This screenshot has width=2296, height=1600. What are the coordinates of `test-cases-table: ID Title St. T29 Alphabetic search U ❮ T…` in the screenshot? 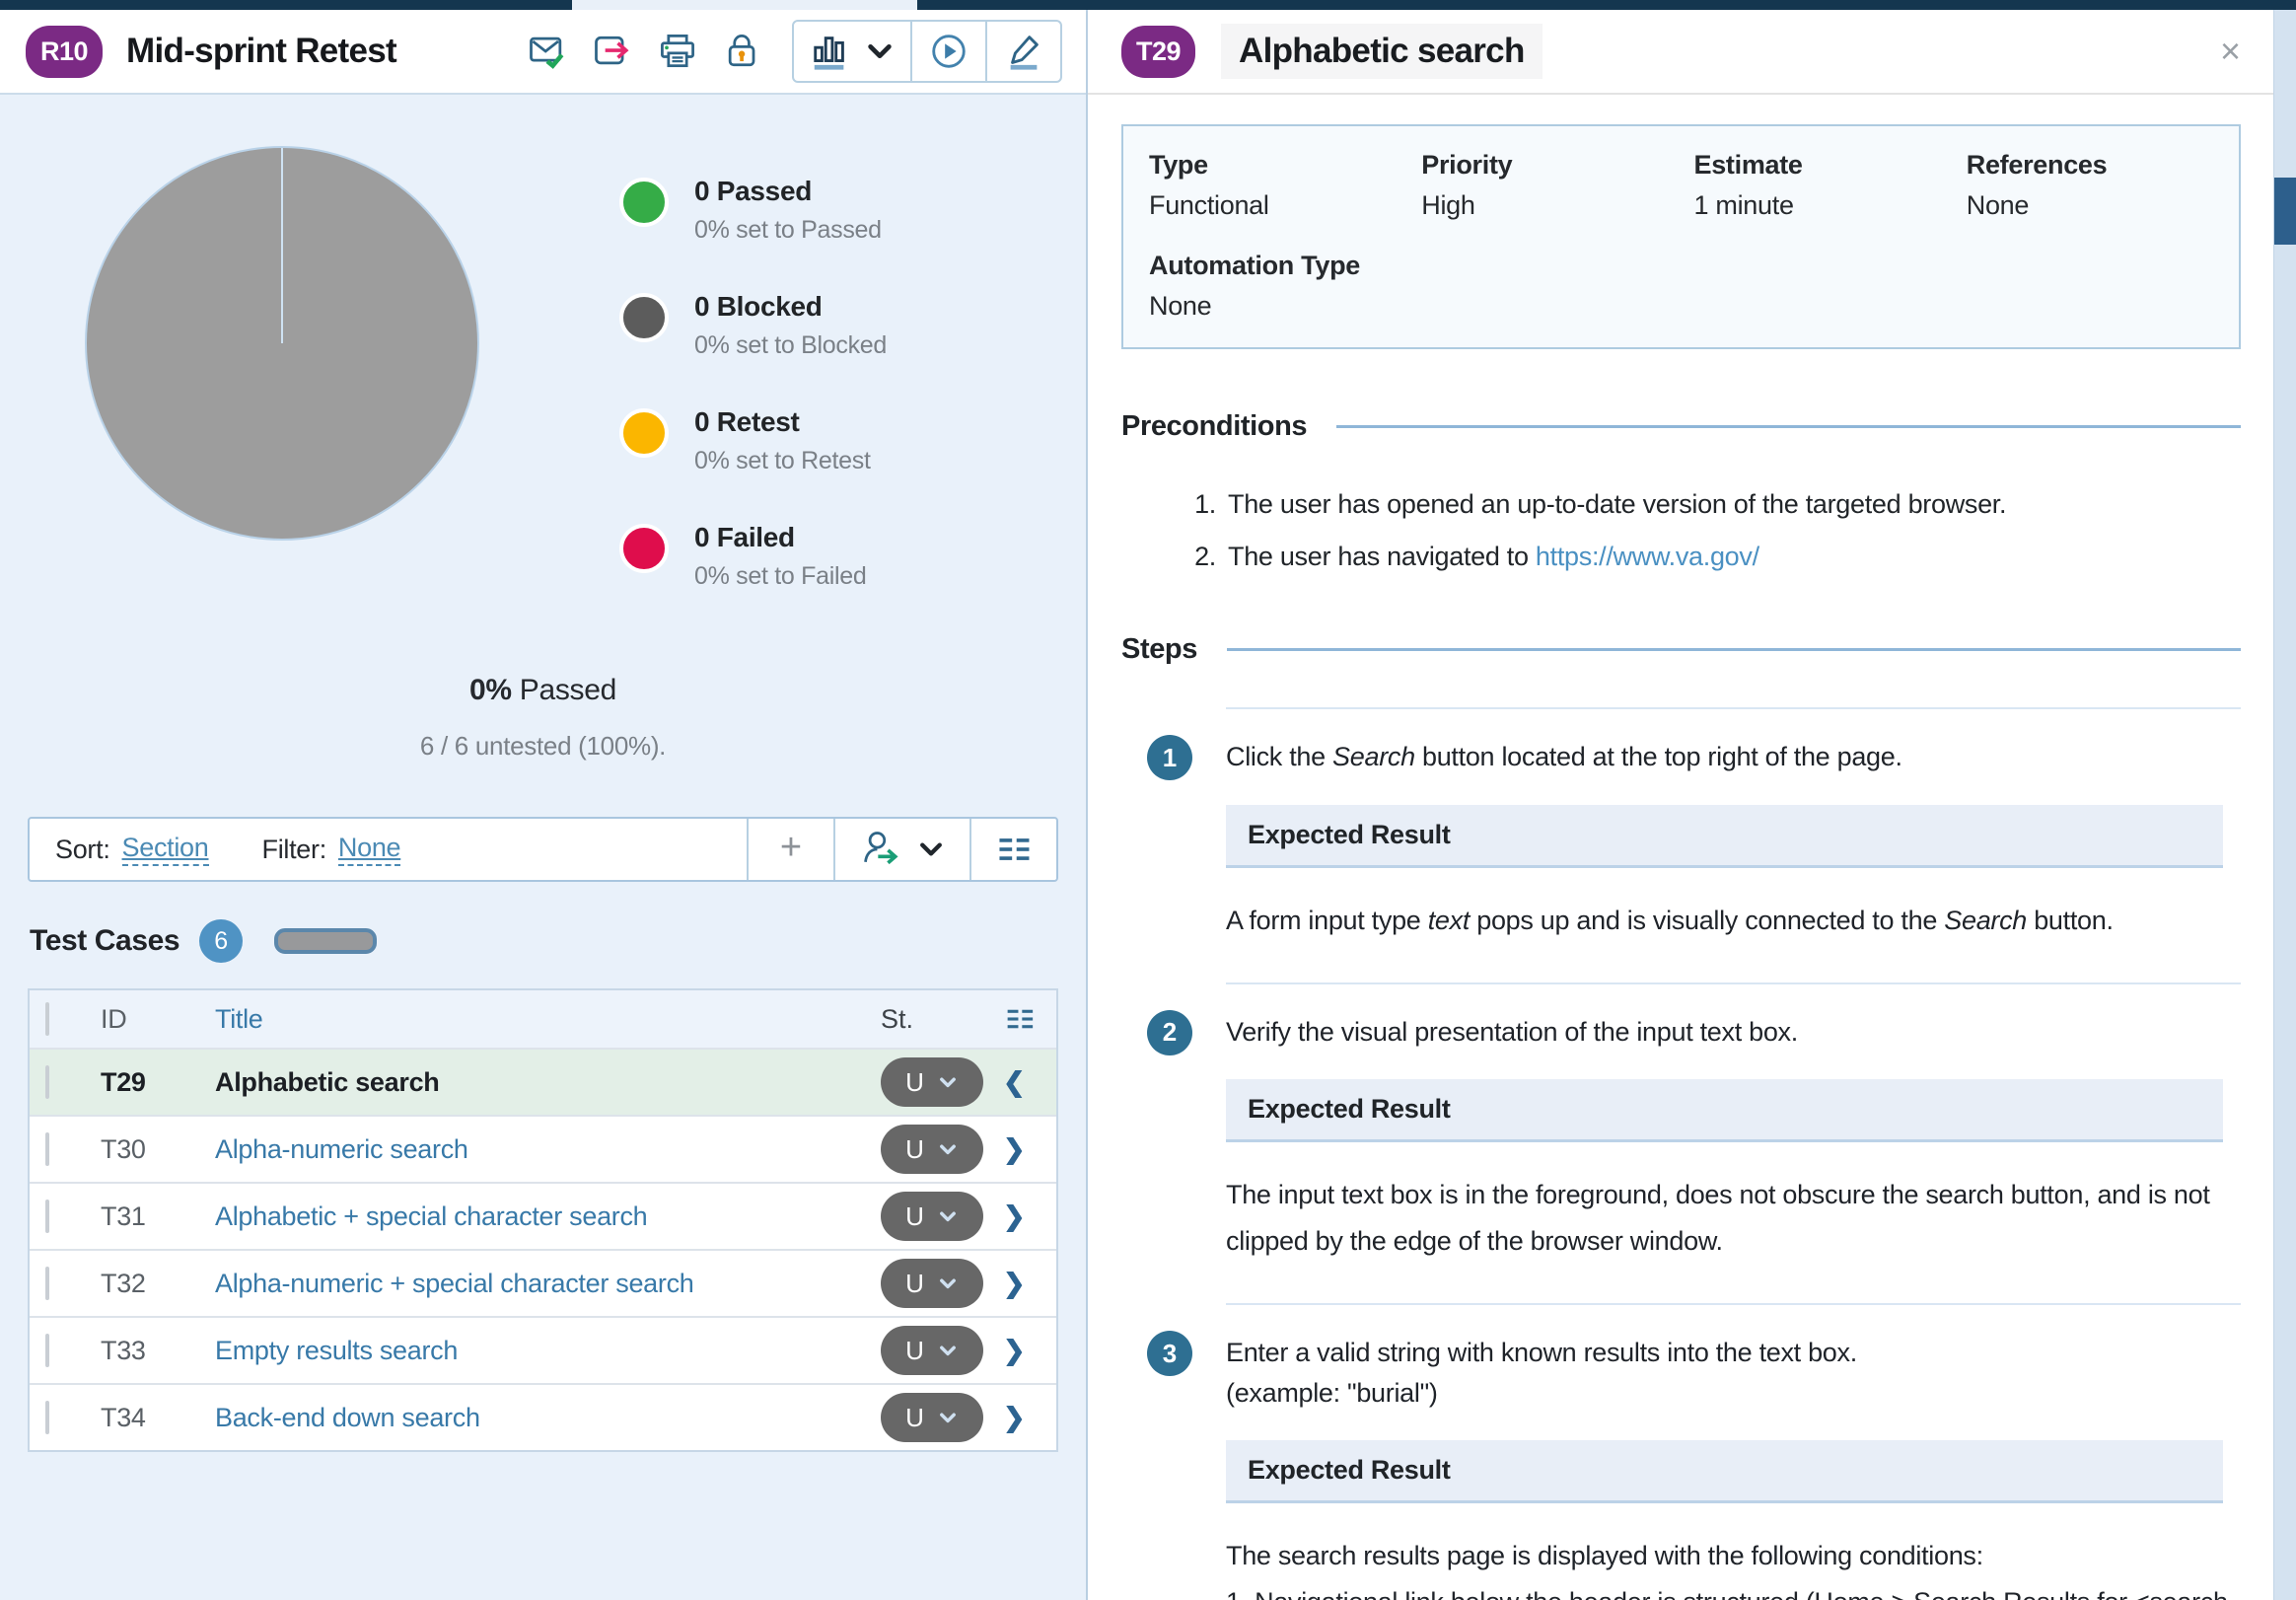 It's located at (543, 1220).